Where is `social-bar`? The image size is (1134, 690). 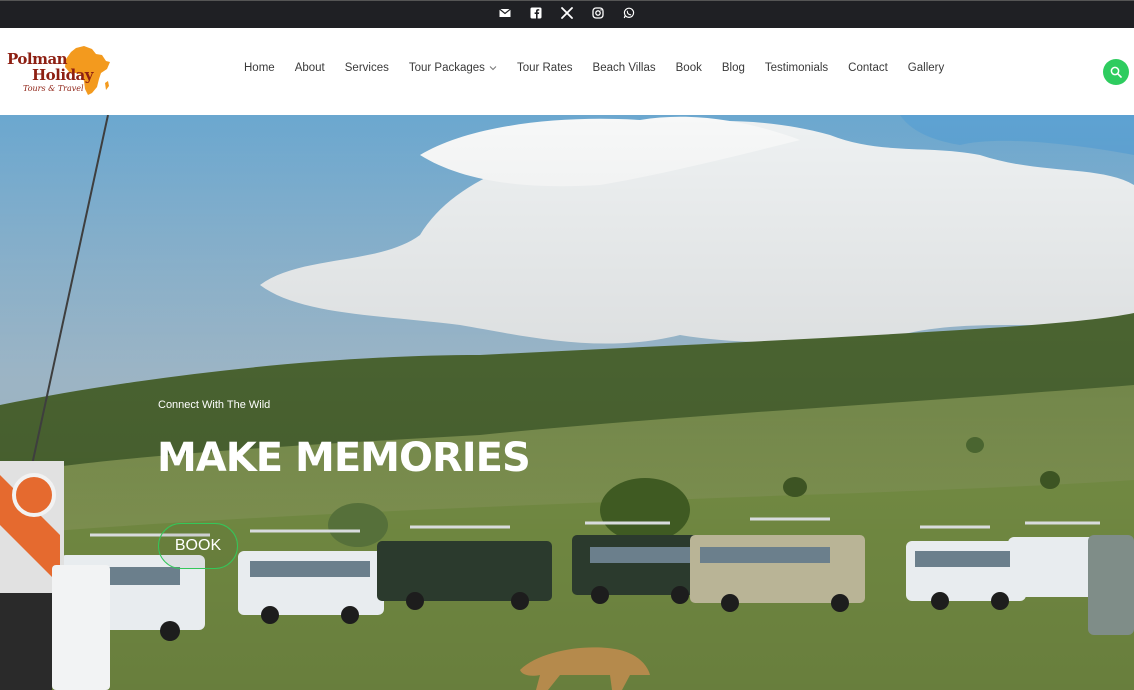
social-bar is located at coordinates (567, 14).